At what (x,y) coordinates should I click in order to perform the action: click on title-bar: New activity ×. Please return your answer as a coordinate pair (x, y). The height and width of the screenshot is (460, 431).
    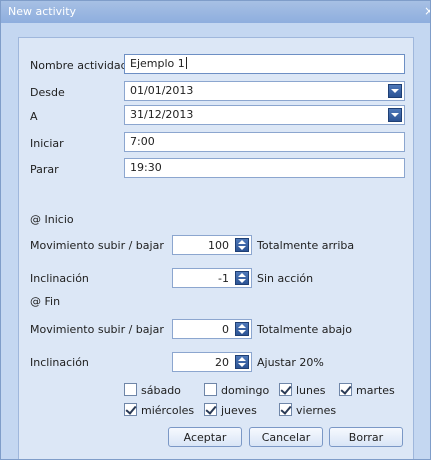
    Looking at the image, I should click on (215, 12).